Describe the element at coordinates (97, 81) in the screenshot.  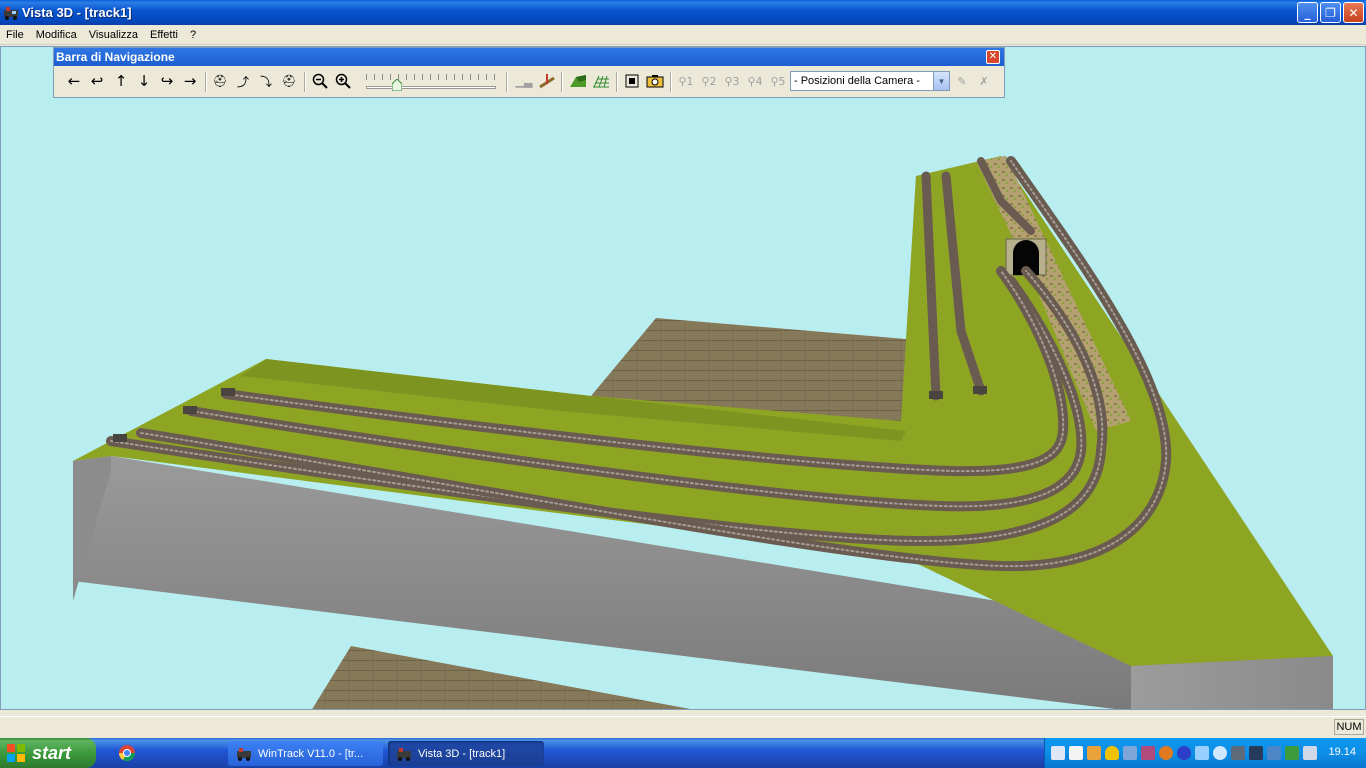
I see `rotate-left-icon: ↩` at that location.